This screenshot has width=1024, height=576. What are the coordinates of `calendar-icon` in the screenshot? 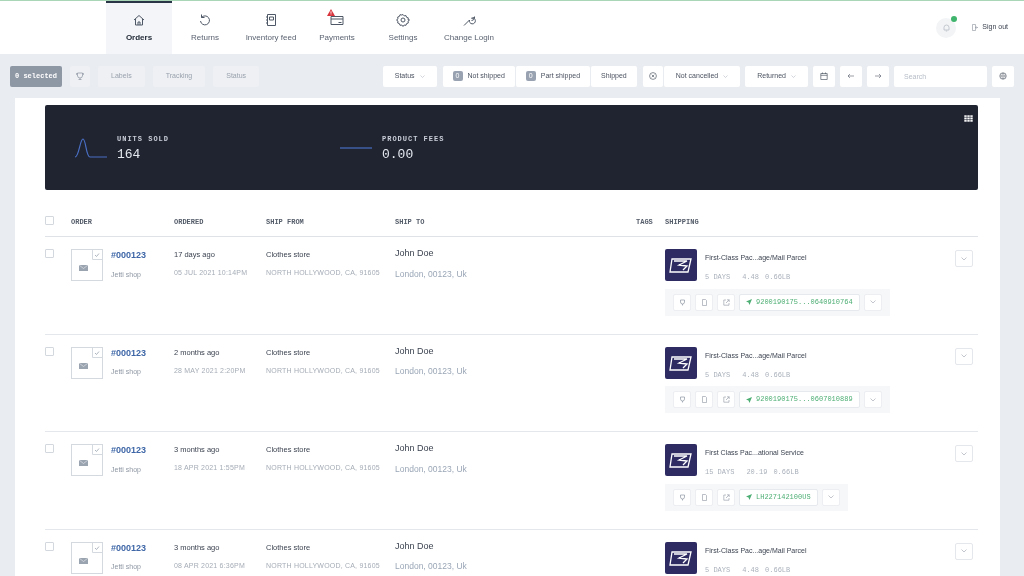 It's located at (824, 76).